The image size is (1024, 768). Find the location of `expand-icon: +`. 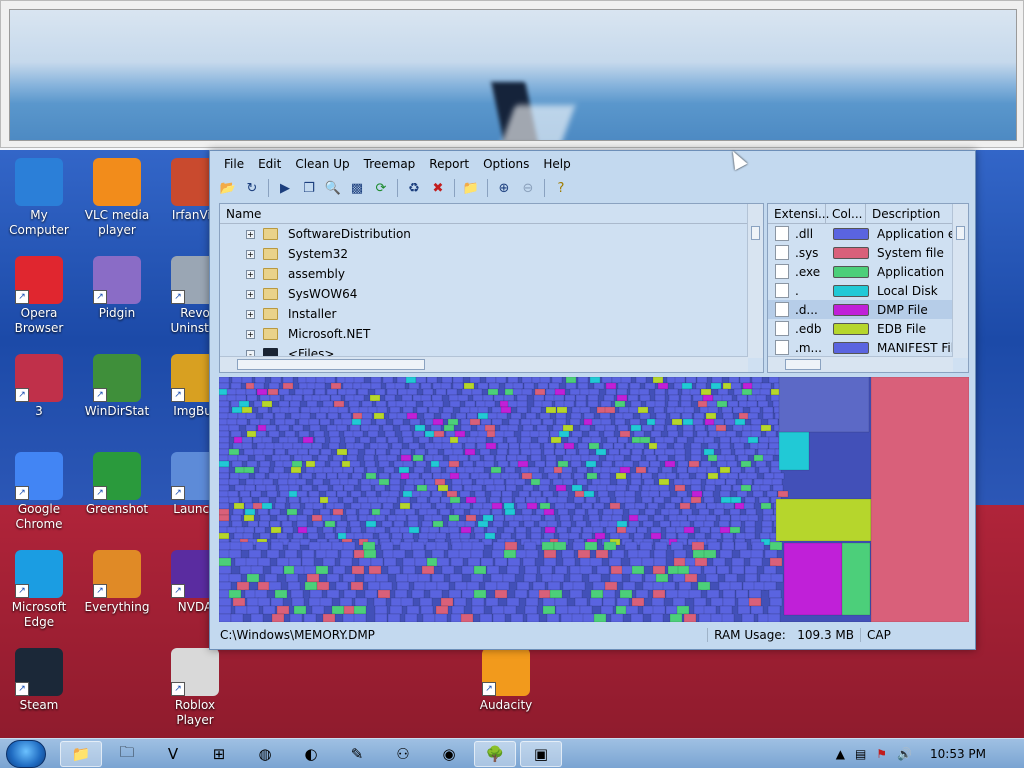

expand-icon: + is located at coordinates (250, 294).